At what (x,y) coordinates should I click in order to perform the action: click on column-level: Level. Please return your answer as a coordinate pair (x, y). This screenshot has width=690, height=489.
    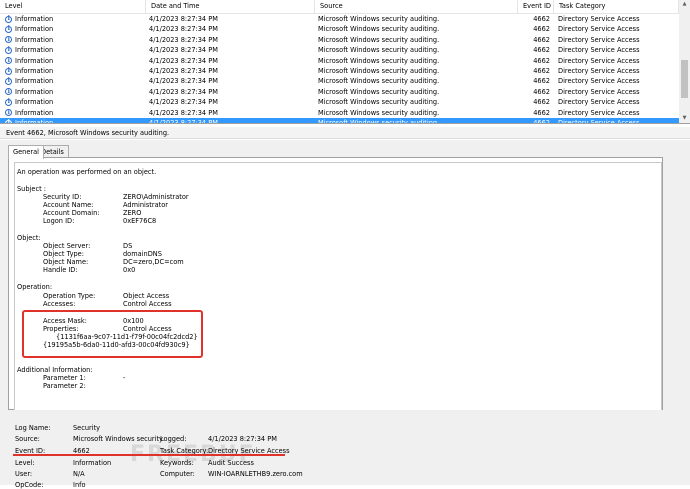
    Looking at the image, I should click on (73, 6).